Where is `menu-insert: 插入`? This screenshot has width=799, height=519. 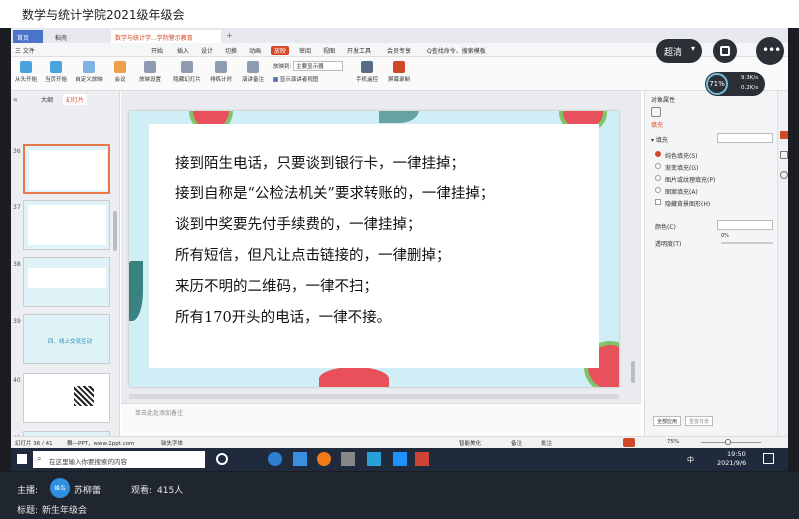 menu-insert: 插入 is located at coordinates (183, 50).